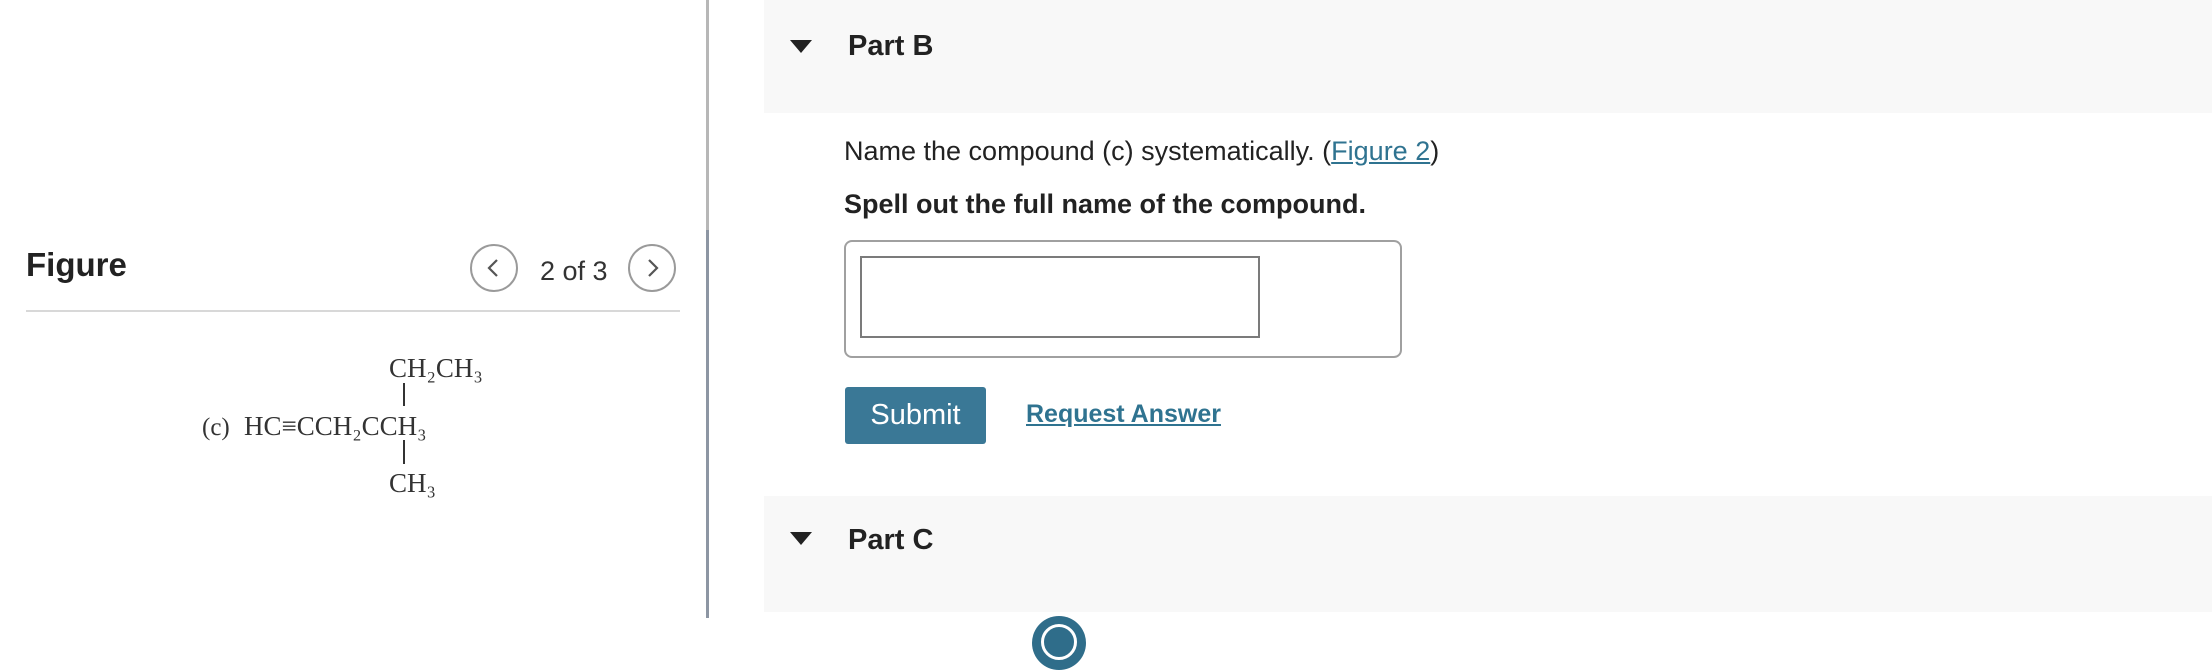 This screenshot has height=670, width=2212. Describe the element at coordinates (1123, 414) in the screenshot. I see `request-answer-link: Request Answer` at that location.